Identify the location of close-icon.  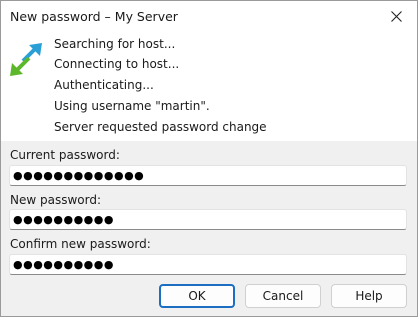
(396, 16).